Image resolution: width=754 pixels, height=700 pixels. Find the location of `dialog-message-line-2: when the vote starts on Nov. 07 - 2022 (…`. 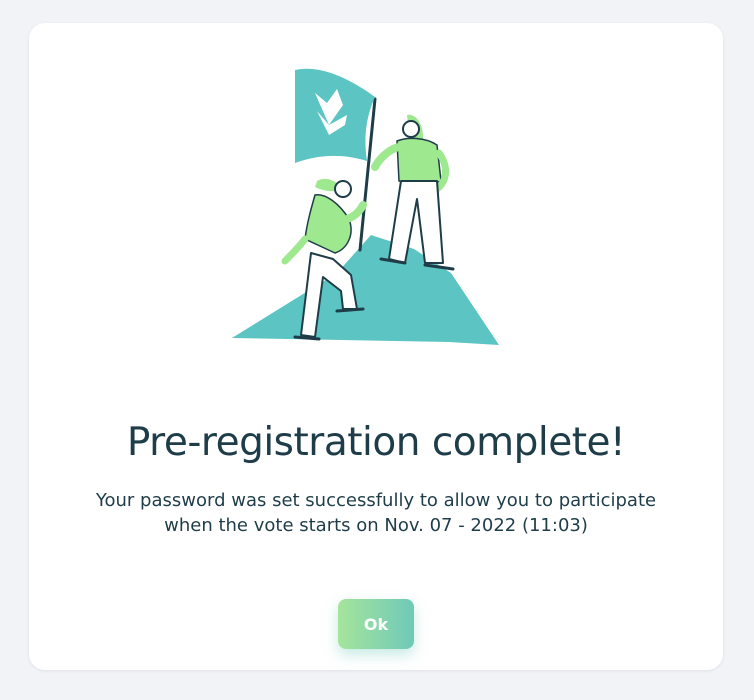

dialog-message-line-2: when the vote starts on Nov. 07 - 2022 (… is located at coordinates (376, 525).